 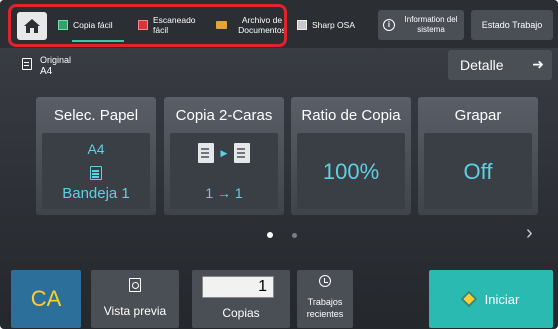 What do you see at coordinates (135, 299) in the screenshot?
I see `preview-button: Vista previa` at bounding box center [135, 299].